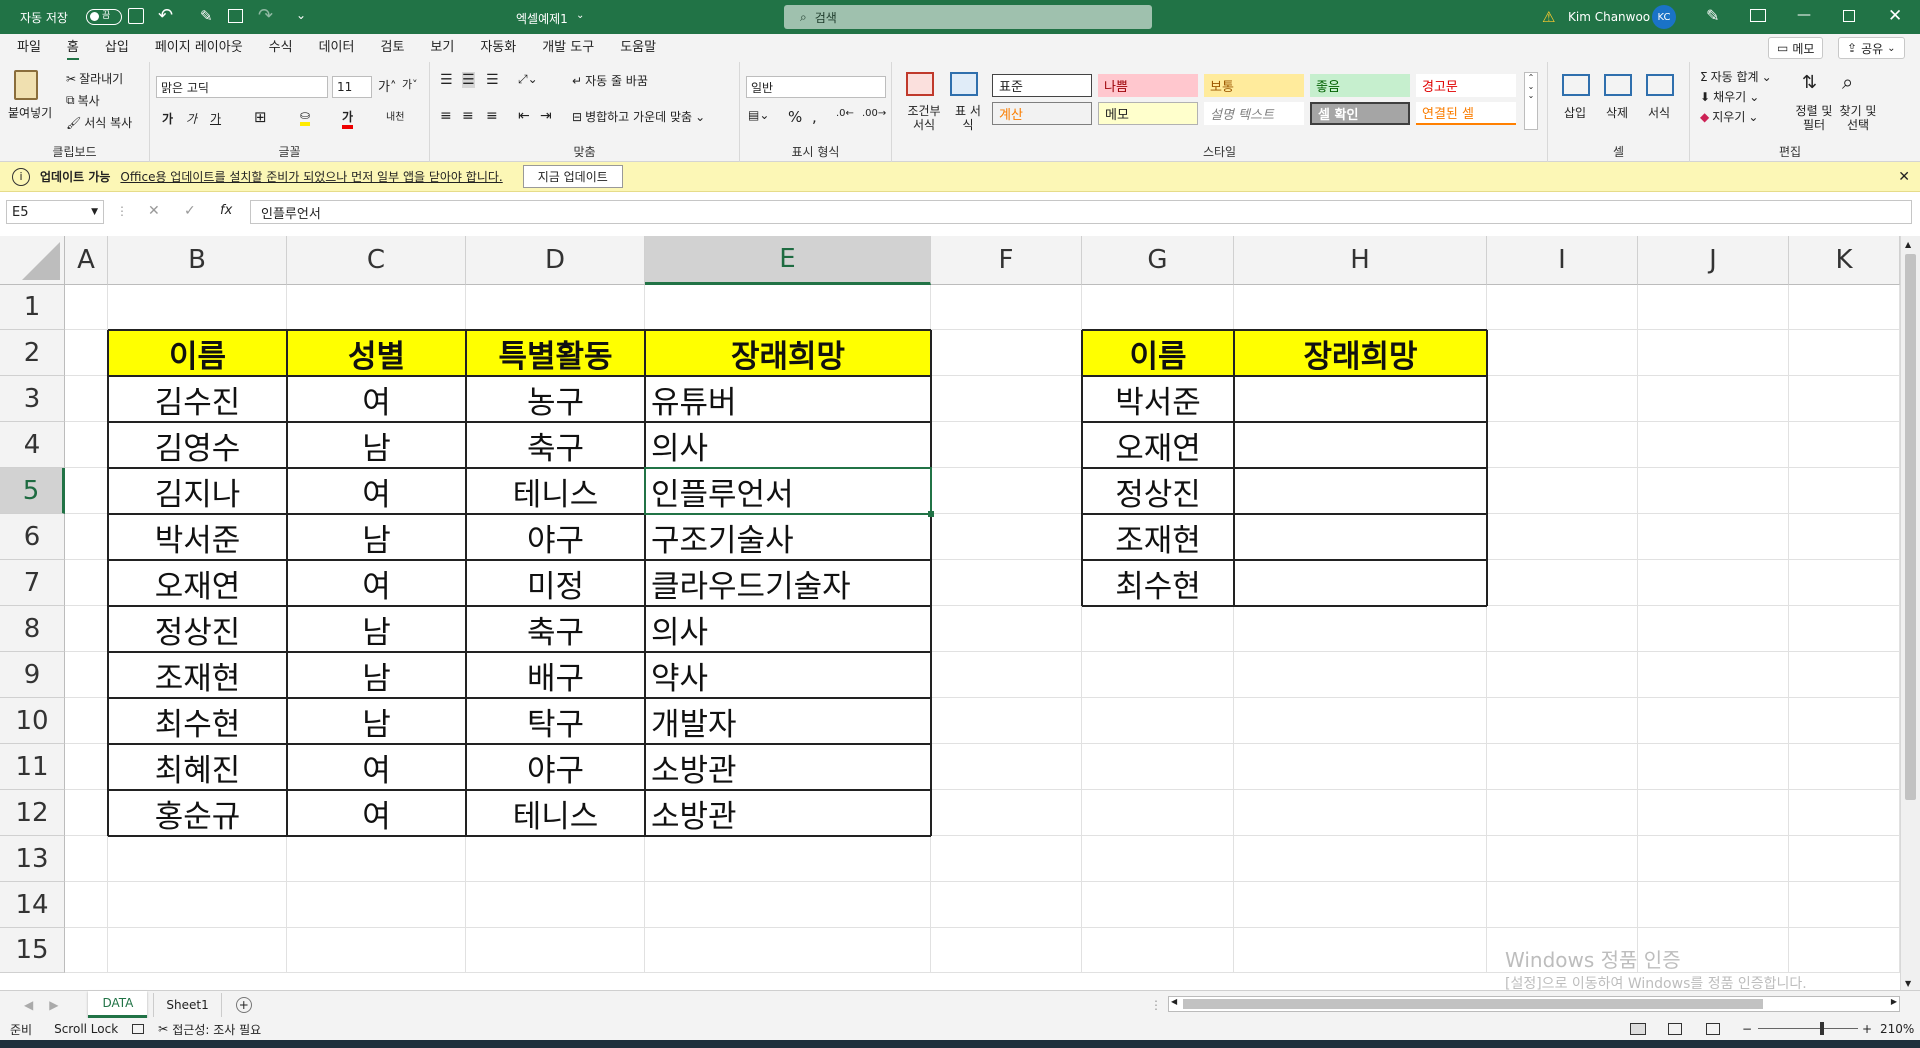 The image size is (1920, 1048). What do you see at coordinates (524, 116) in the screenshot?
I see `decrease-indent-icon: ⇤` at bounding box center [524, 116].